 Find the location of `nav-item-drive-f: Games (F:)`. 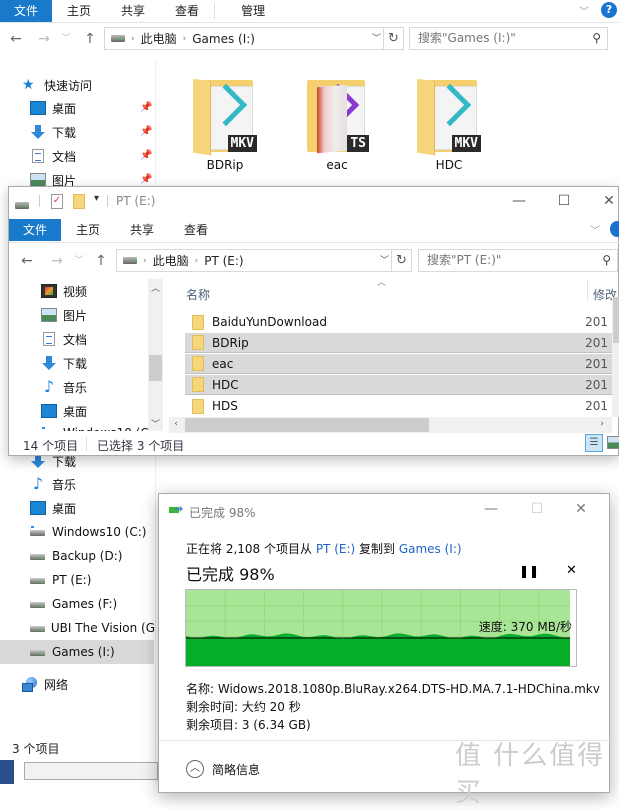

nav-item-drive-f: Games (F:) is located at coordinates (73, 604).